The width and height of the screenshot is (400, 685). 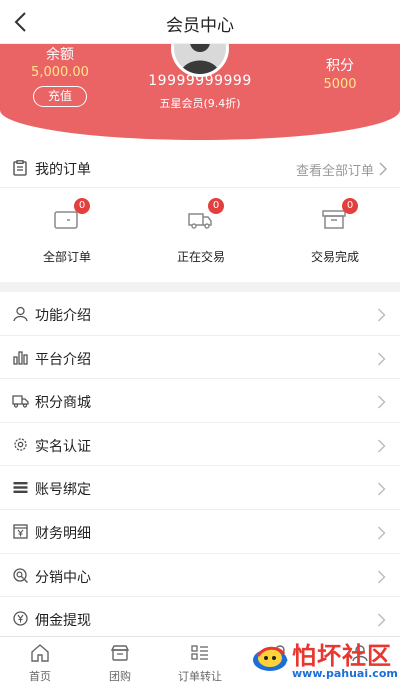 I want to click on member-phone: 19999999999, so click(x=200, y=81).